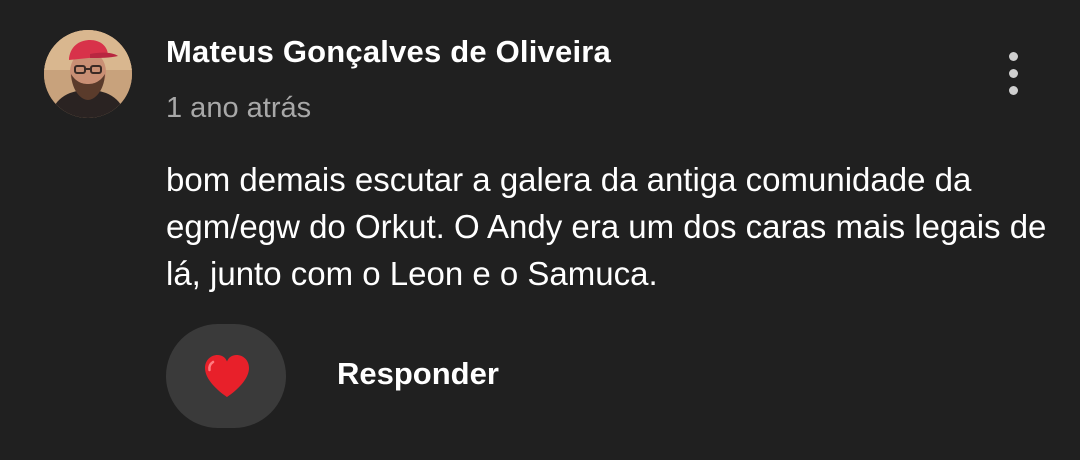 Image resolution: width=1080 pixels, height=460 pixels. What do you see at coordinates (418, 374) in the screenshot?
I see `reply-button: Responder` at bounding box center [418, 374].